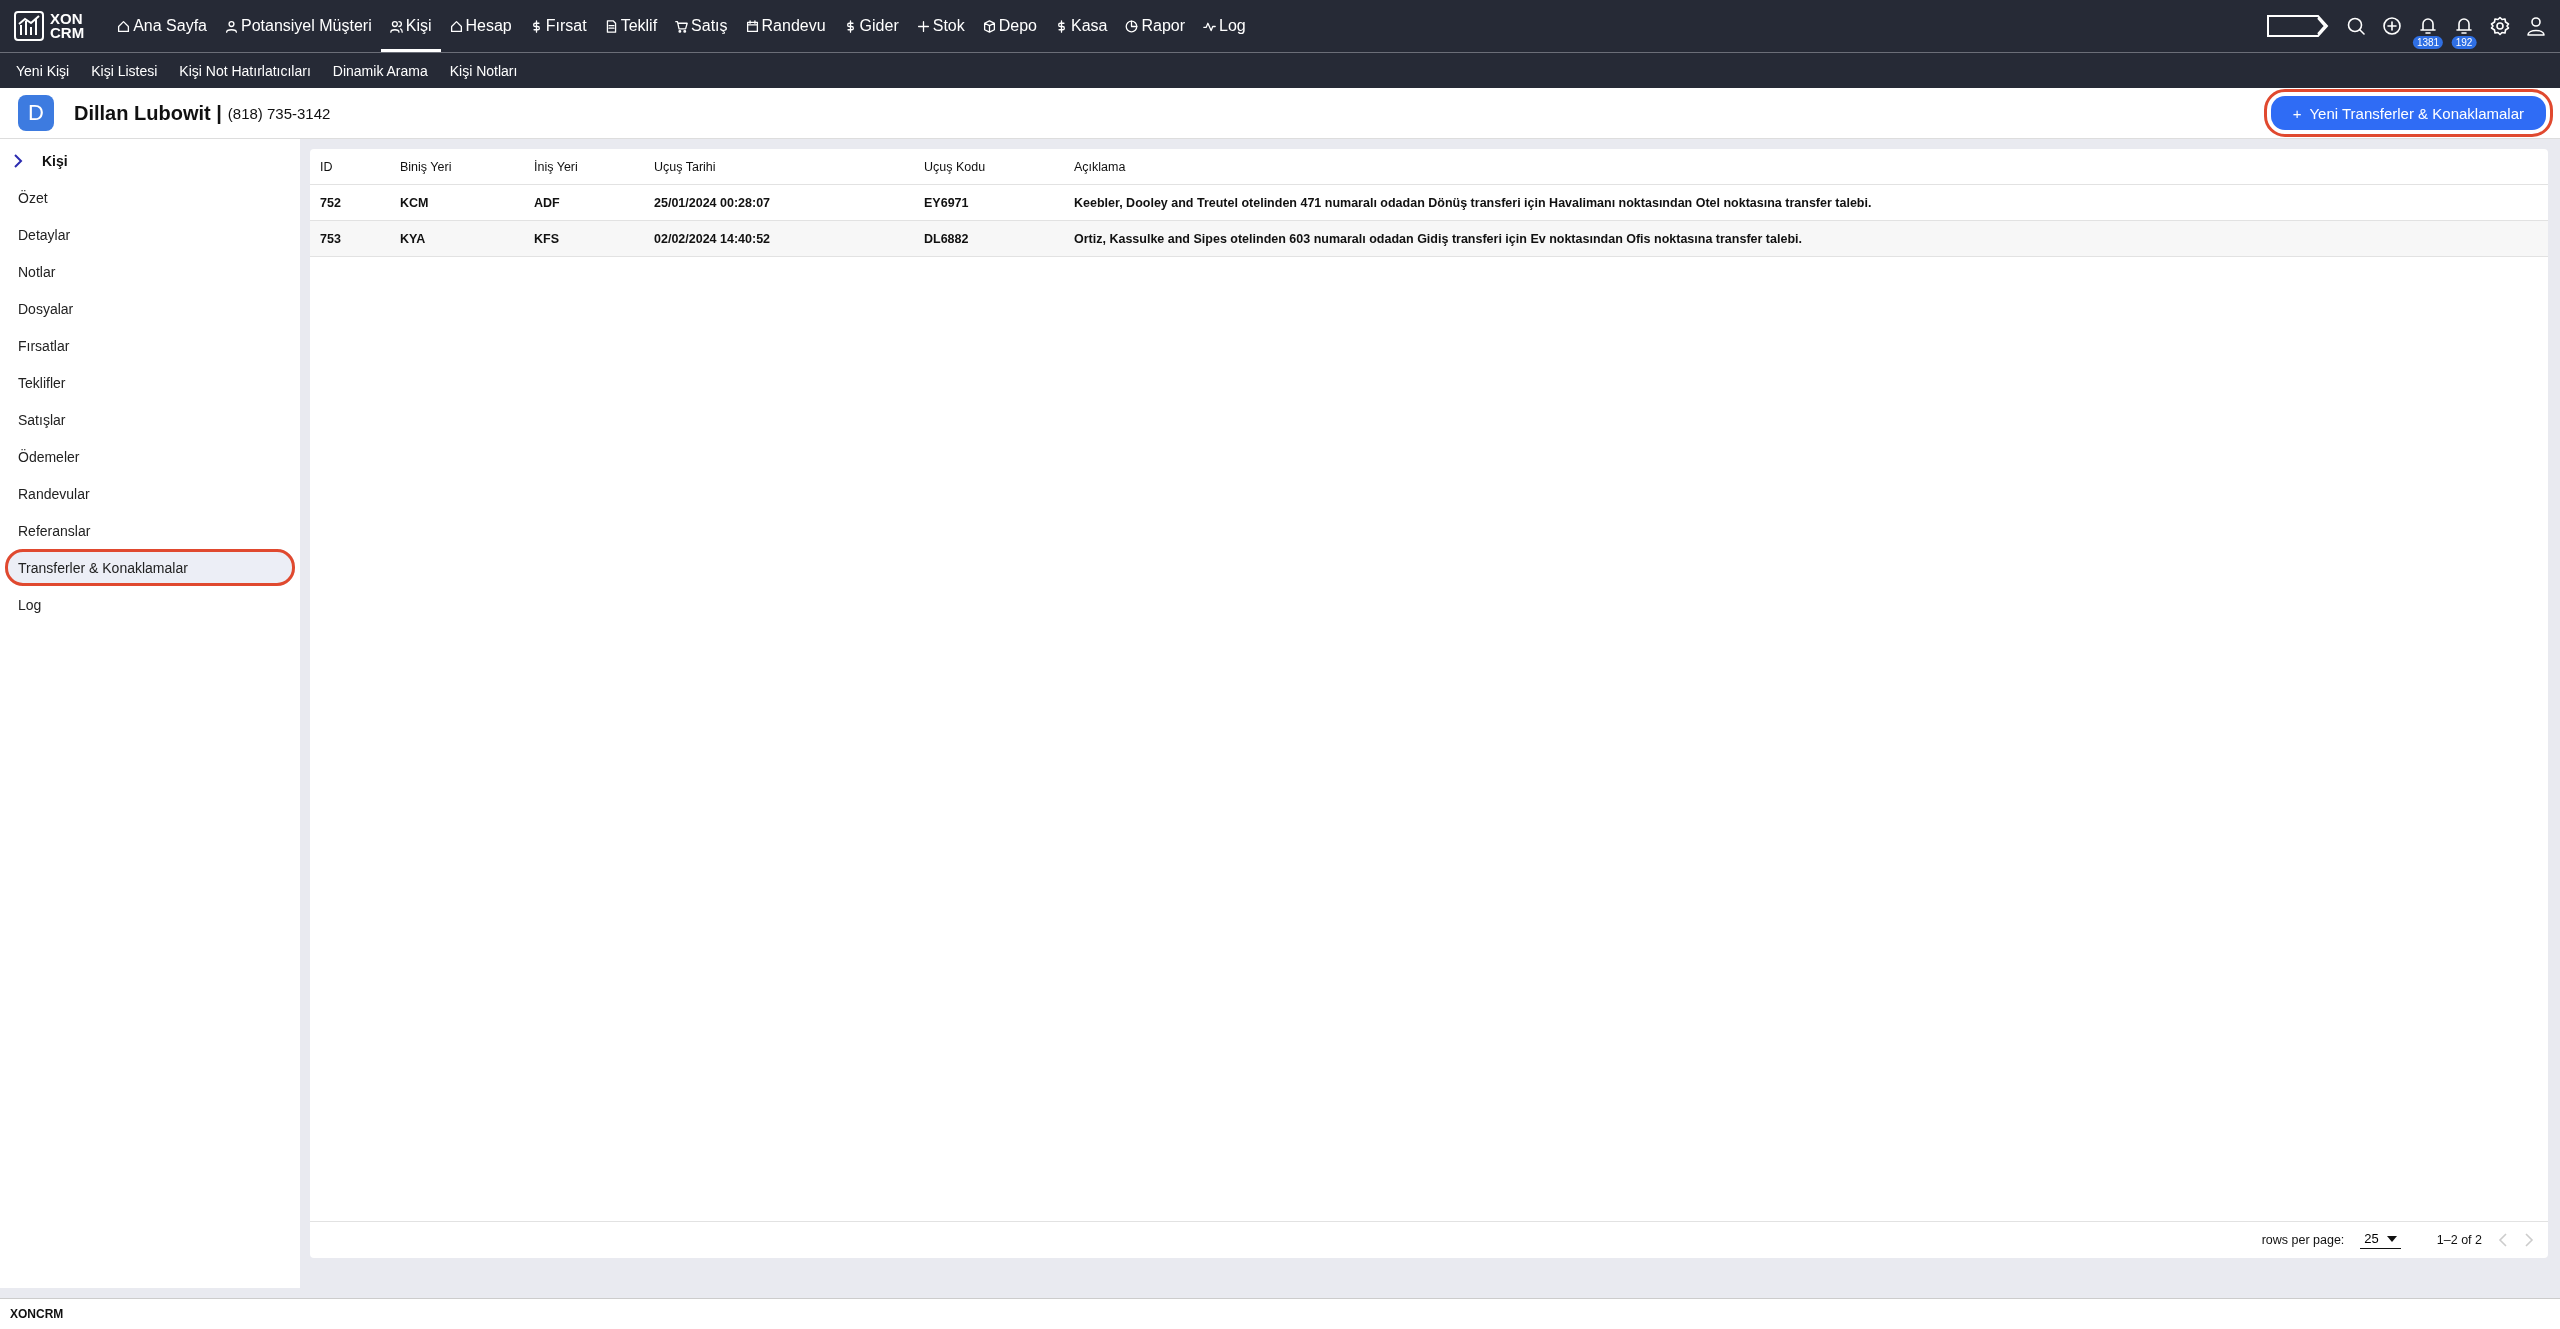 The image size is (2560, 1329). Describe the element at coordinates (989, 202) in the screenshot. I see `table-cell: EY6971` at that location.